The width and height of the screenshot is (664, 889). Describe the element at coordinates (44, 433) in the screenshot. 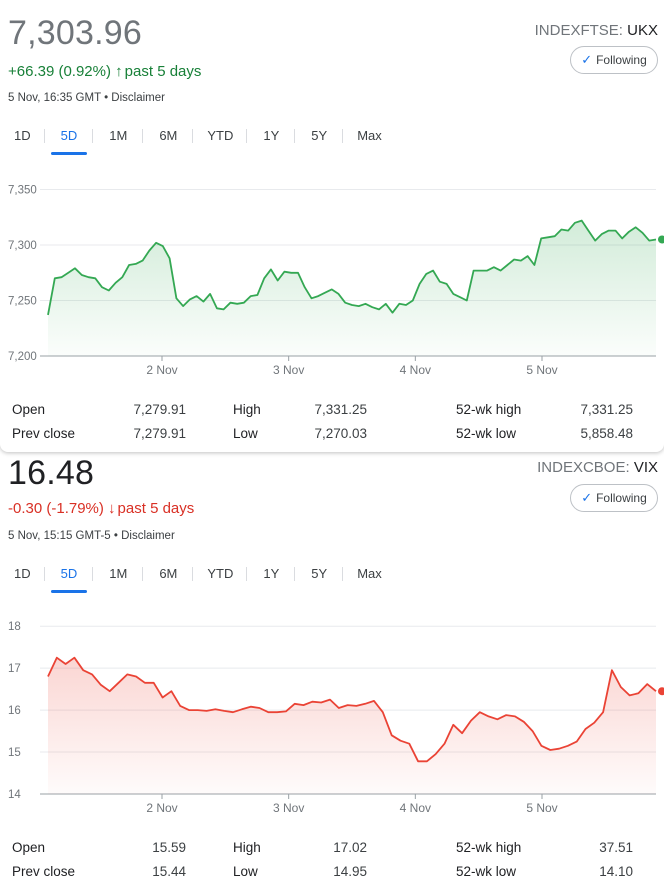

I see `prev-close-label: Prev close` at that location.